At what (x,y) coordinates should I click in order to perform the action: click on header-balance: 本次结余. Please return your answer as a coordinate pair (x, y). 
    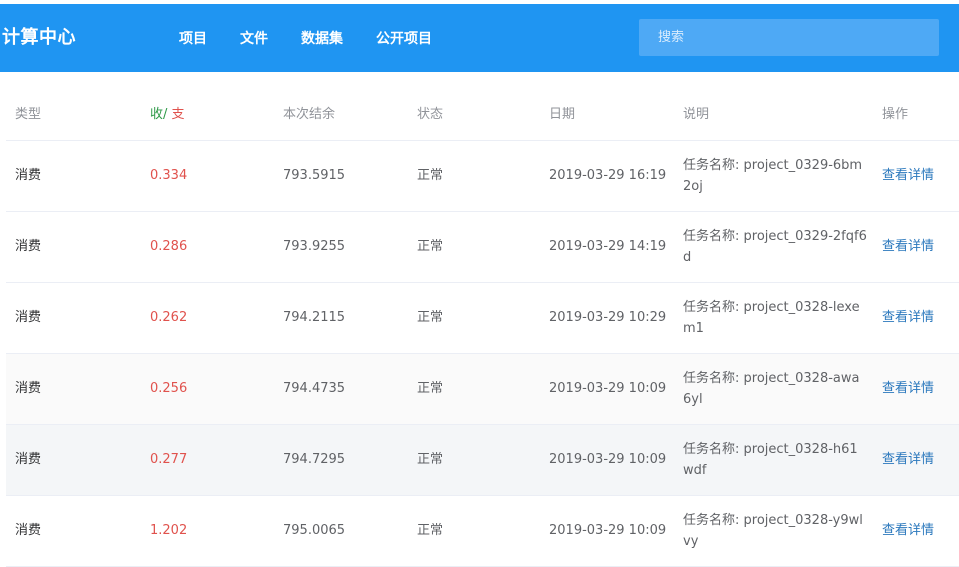
    Looking at the image, I should click on (309, 114).